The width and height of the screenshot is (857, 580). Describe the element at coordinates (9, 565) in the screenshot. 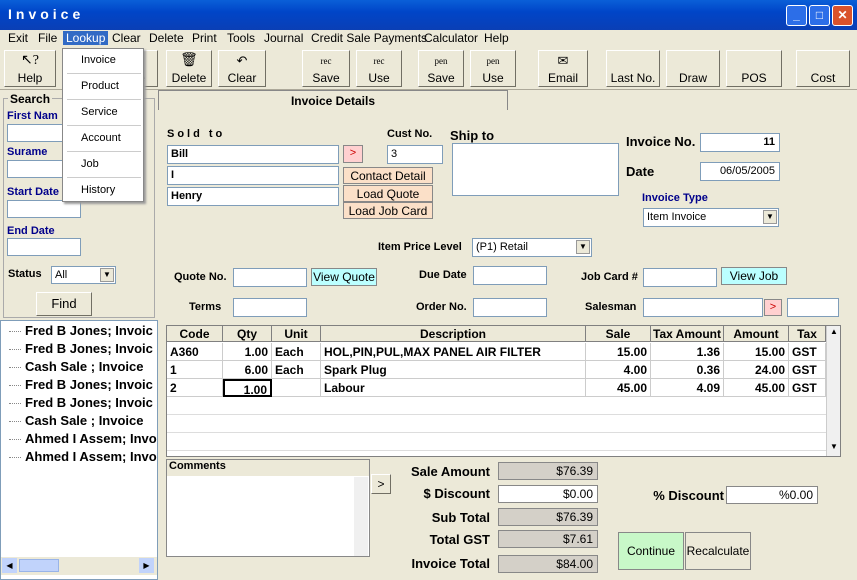

I see `scroll-left-icon: ◀` at that location.